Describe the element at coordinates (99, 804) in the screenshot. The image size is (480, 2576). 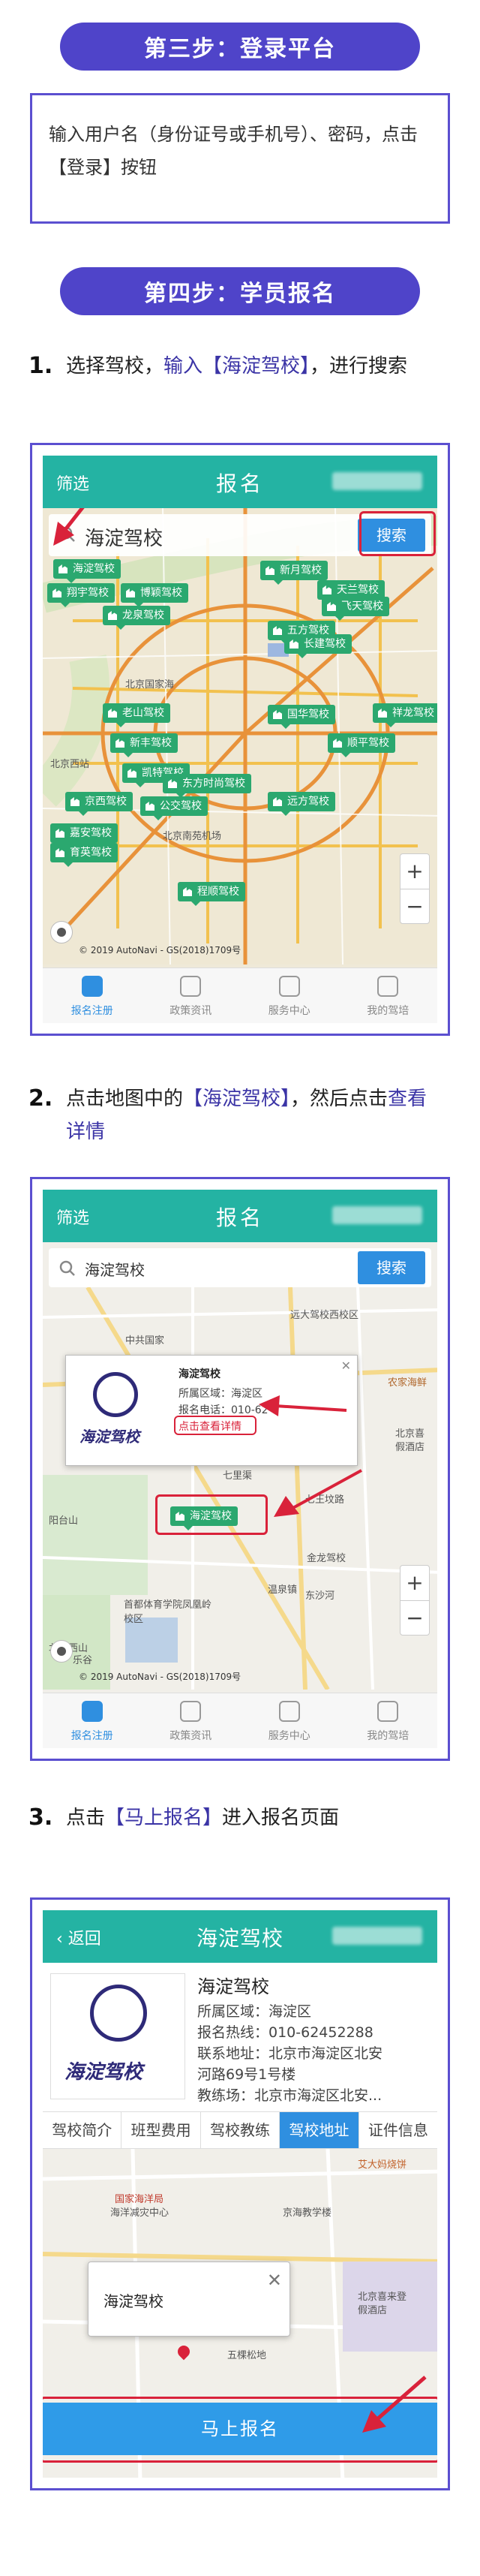
I see `map-pin: 京西驾校` at that location.